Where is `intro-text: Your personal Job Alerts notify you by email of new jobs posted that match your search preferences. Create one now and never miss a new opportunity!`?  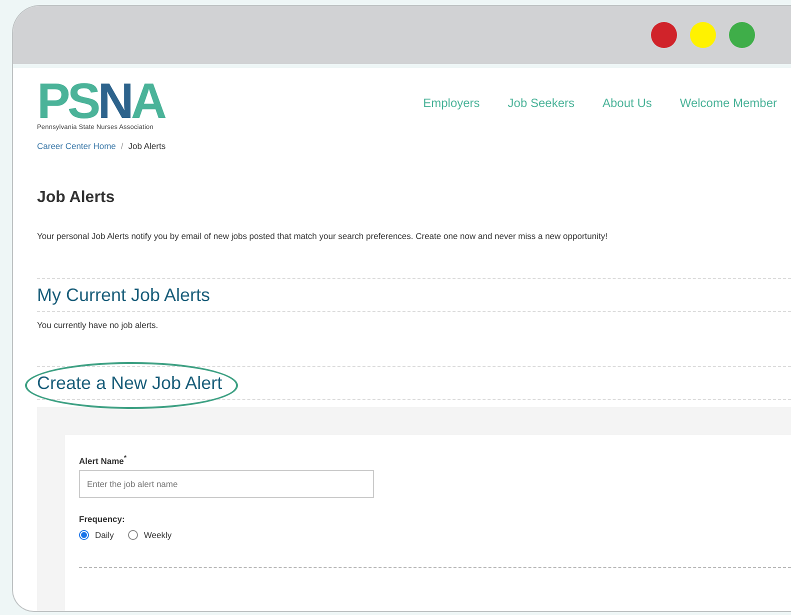 intro-text: Your personal Job Alerts notify you by email of new jobs posted that match your search preferences. Create one now and never miss a new opportunity! is located at coordinates (322, 236).